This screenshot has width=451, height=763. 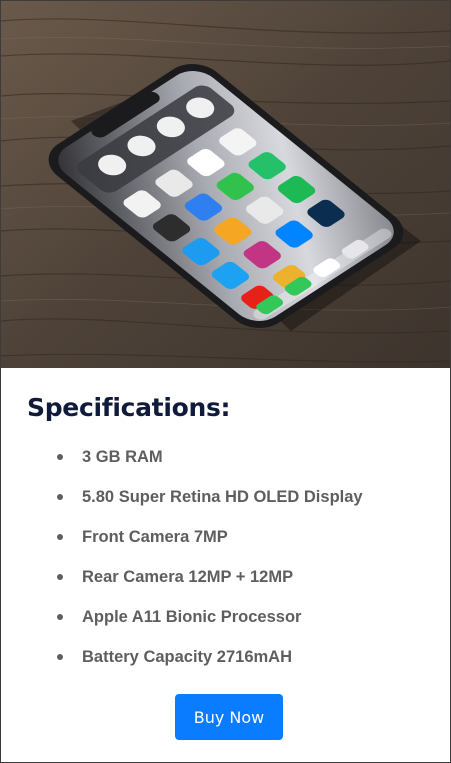 I want to click on spec-rear-camera: Rear Camera 12MP + 12MP, so click(x=188, y=577).